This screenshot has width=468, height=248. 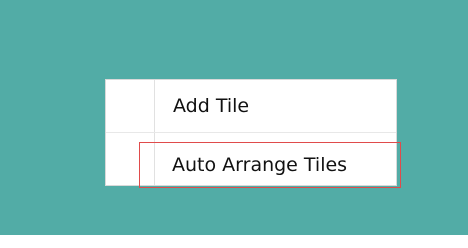 What do you see at coordinates (276, 106) in the screenshot?
I see `add-tile-menu-item: Add Tile` at bounding box center [276, 106].